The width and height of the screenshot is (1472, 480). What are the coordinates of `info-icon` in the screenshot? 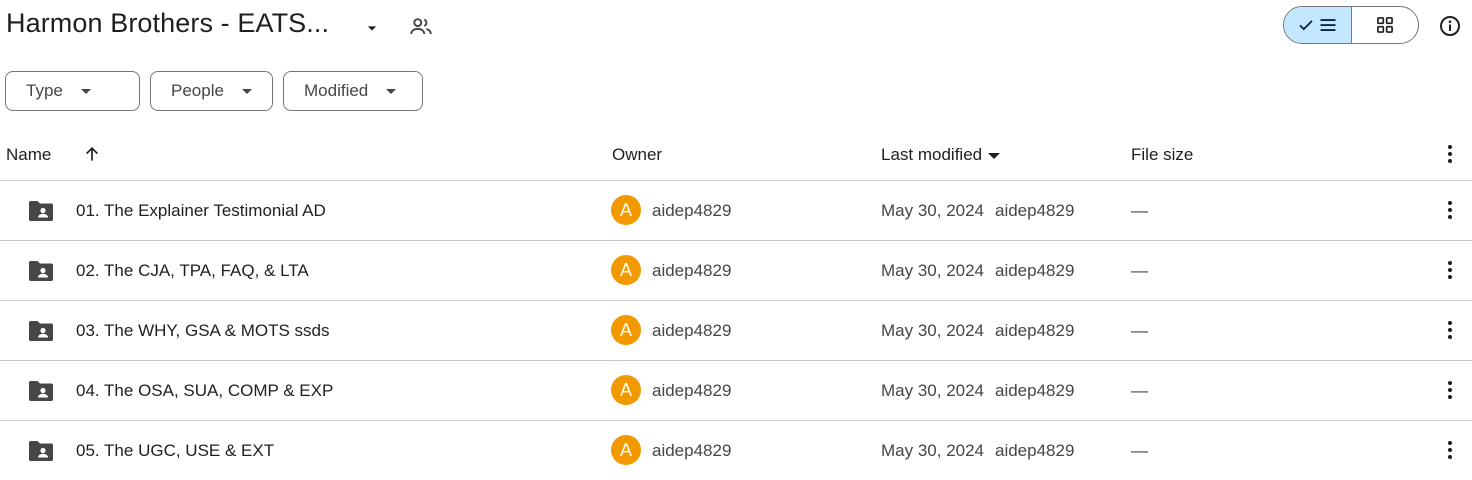 It's located at (1450, 26).